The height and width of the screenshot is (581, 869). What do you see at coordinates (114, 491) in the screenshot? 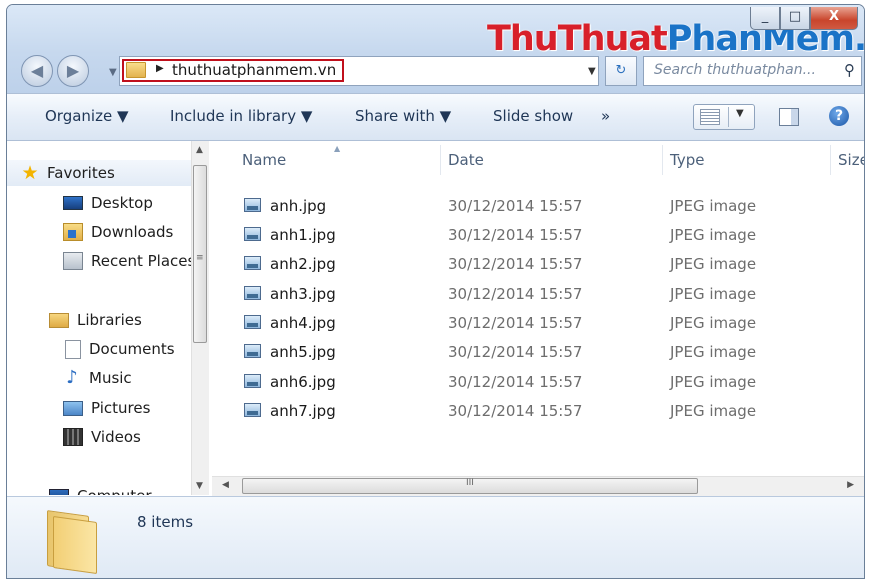
I see `sidebar-item-label: Computer` at bounding box center [114, 491].